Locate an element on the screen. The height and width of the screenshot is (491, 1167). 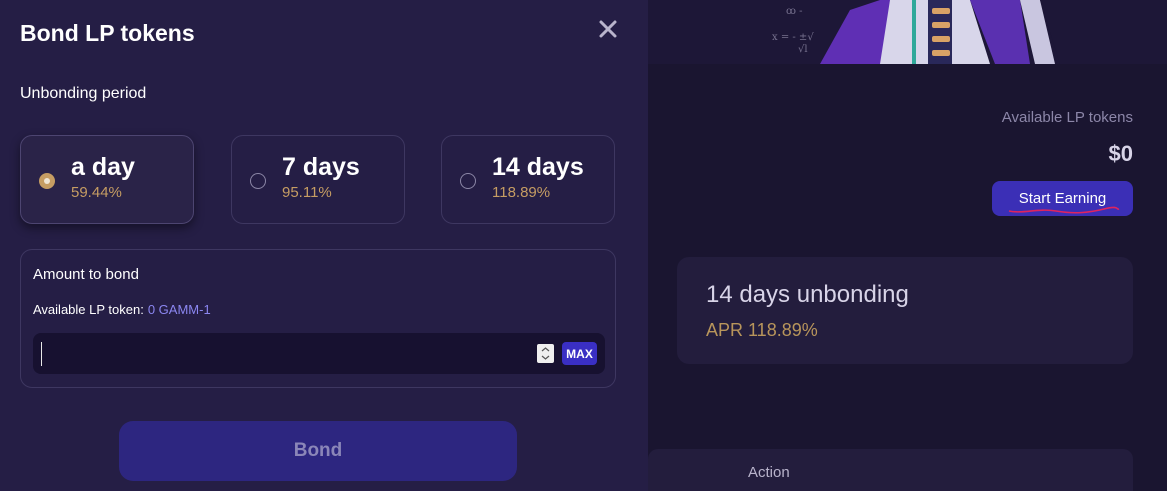
close-button is located at coordinates (608, 29).